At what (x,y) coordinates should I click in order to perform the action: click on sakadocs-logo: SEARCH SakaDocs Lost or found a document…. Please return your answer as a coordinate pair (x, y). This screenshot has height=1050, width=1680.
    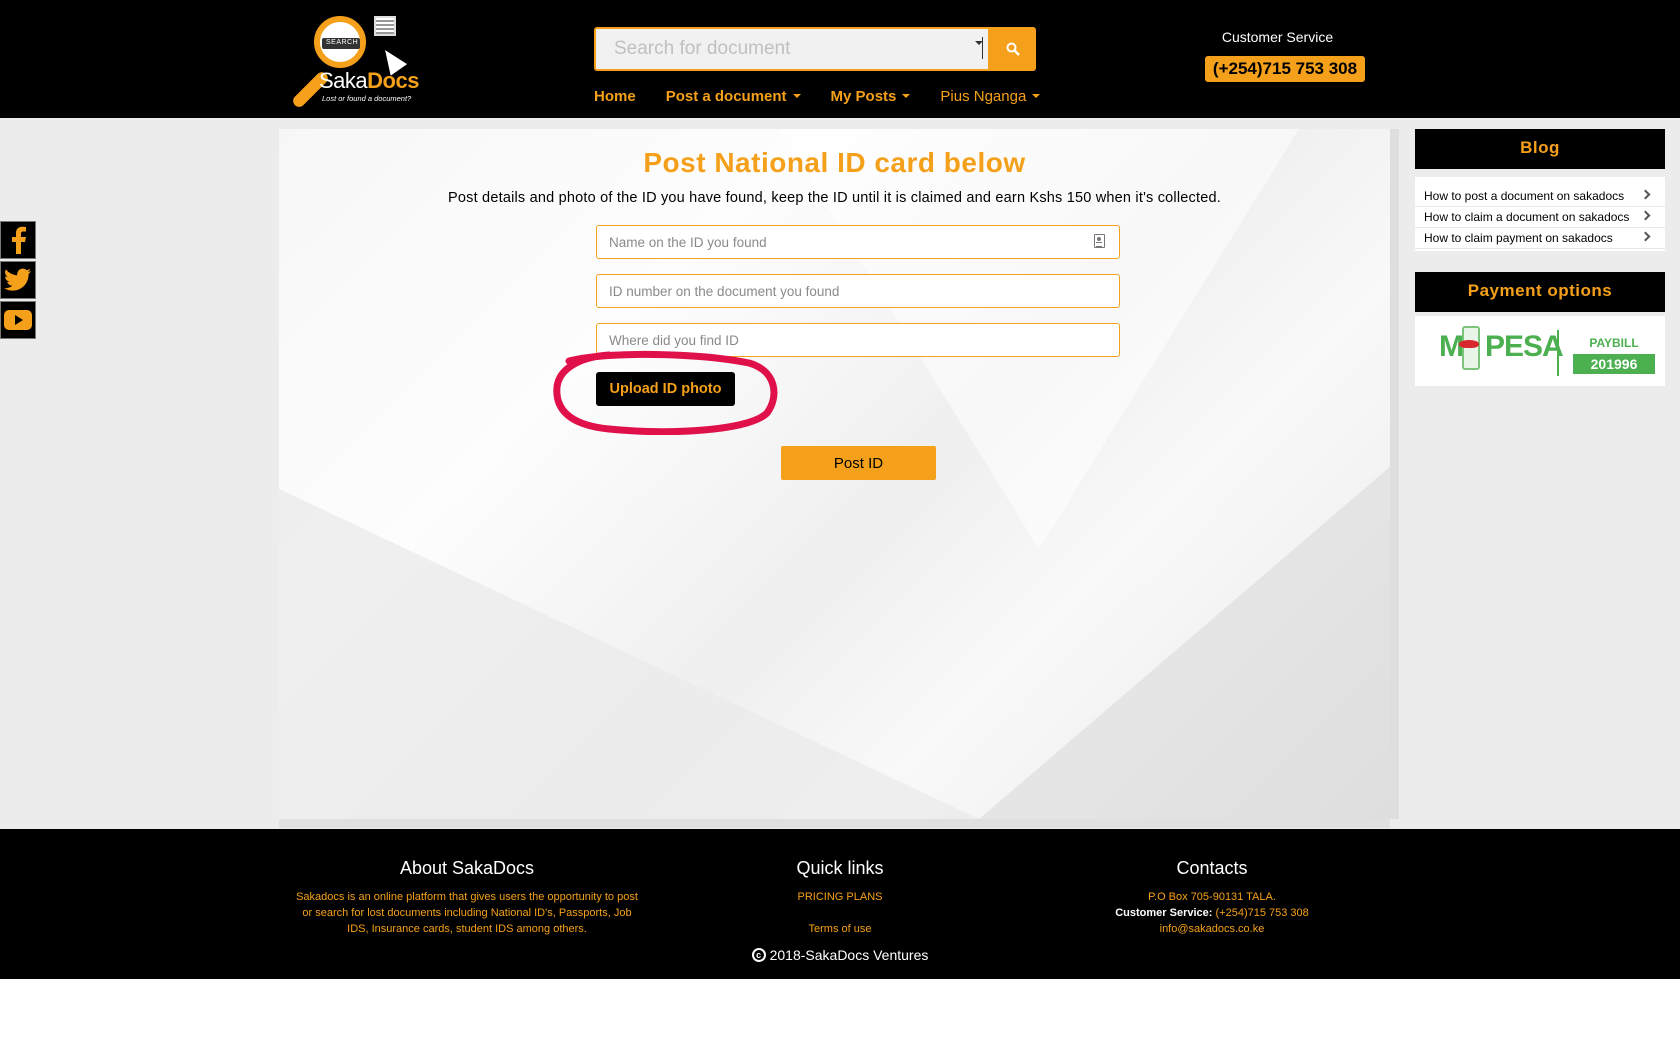
    Looking at the image, I should click on (350, 62).